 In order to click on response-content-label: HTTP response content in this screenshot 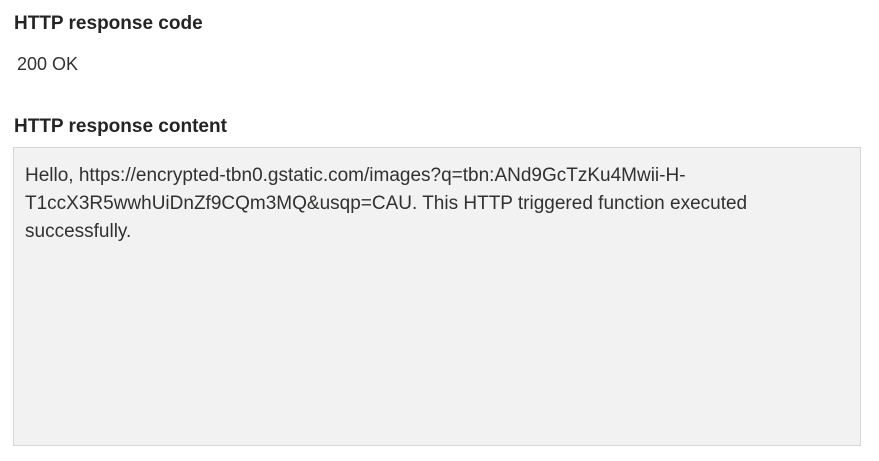, I will do `click(120, 126)`.